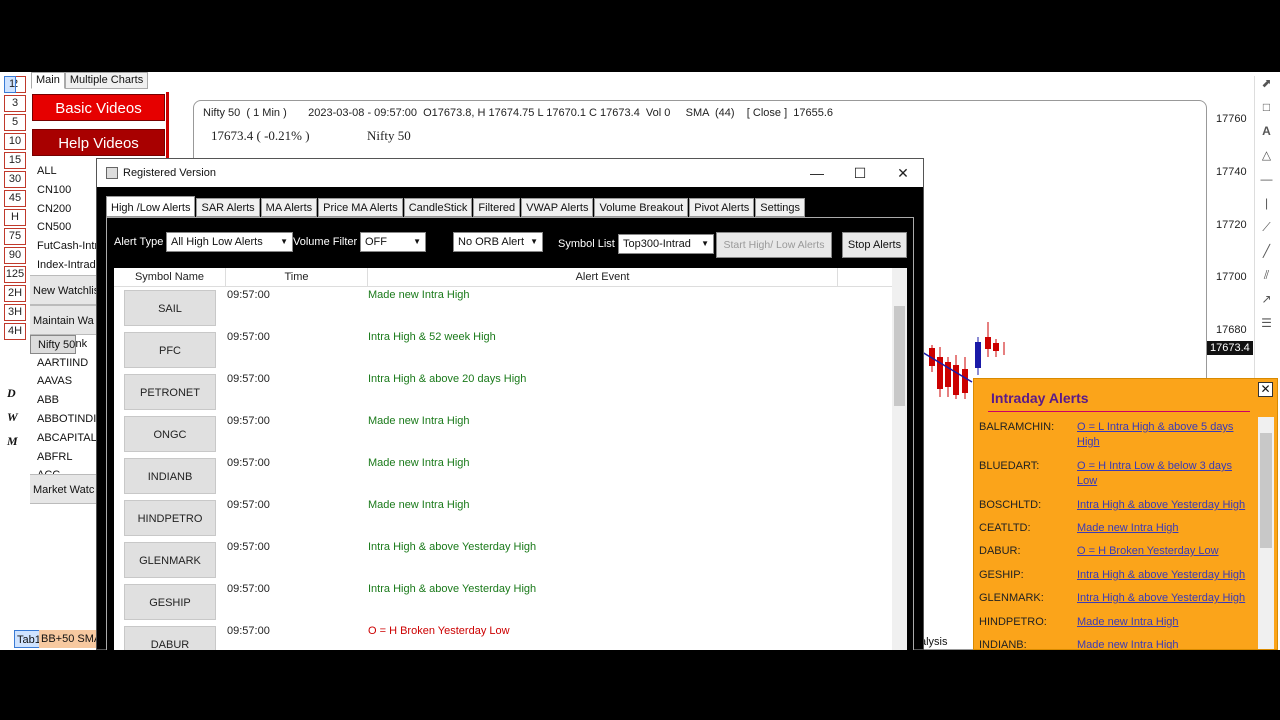 This screenshot has width=1280, height=720. I want to click on tab-main: Main, so click(48, 80).